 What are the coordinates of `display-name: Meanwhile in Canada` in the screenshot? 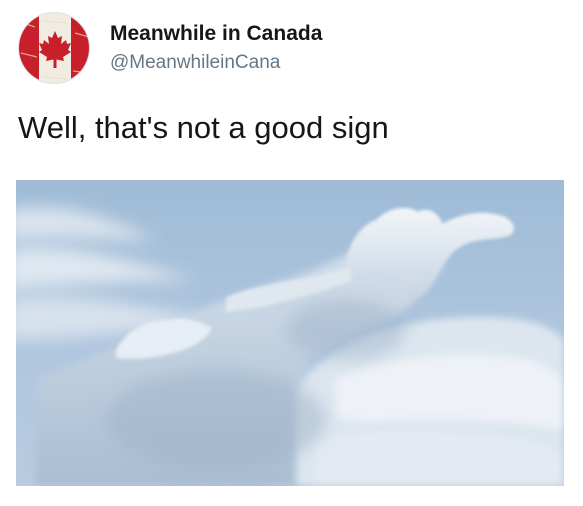 It's located at (216, 34).